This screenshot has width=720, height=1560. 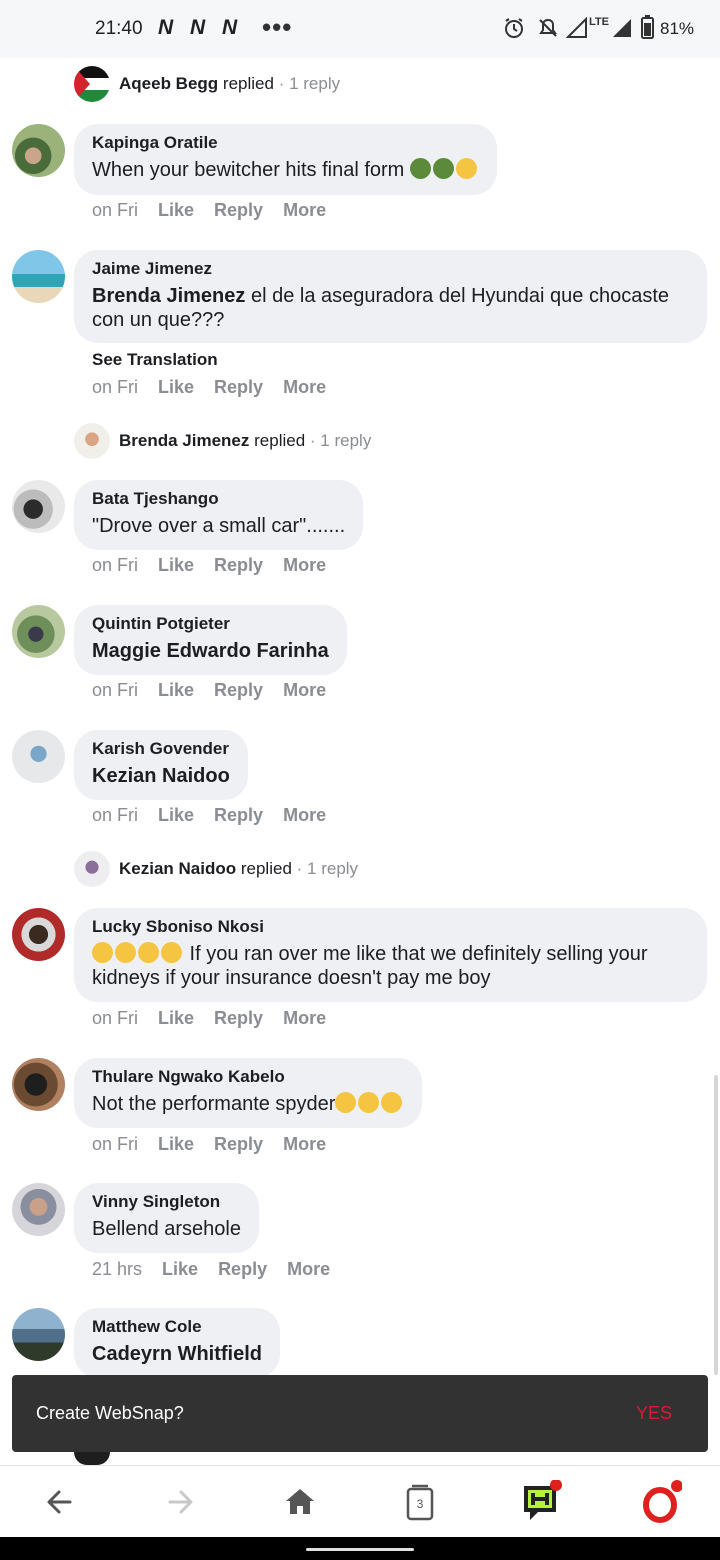 I want to click on gesture-handle, so click(x=360, y=1549).